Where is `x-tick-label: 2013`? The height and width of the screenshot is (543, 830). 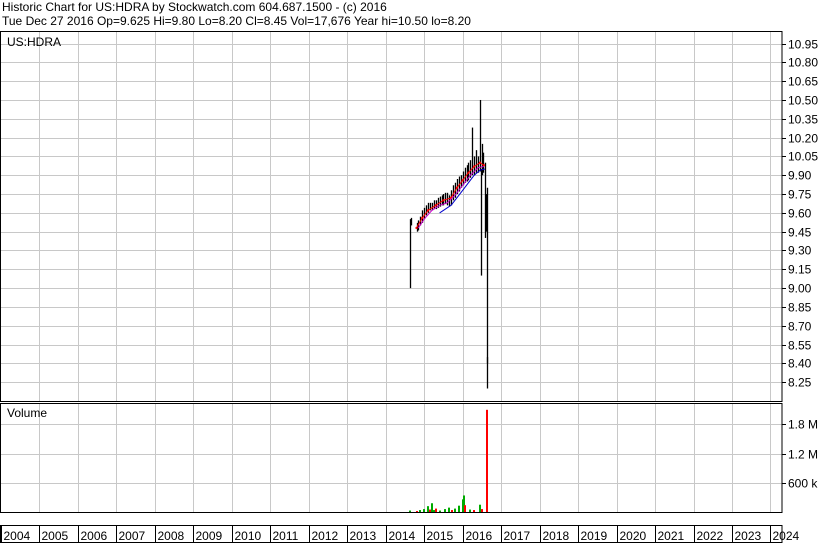
x-tick-label: 2013 is located at coordinates (363, 536).